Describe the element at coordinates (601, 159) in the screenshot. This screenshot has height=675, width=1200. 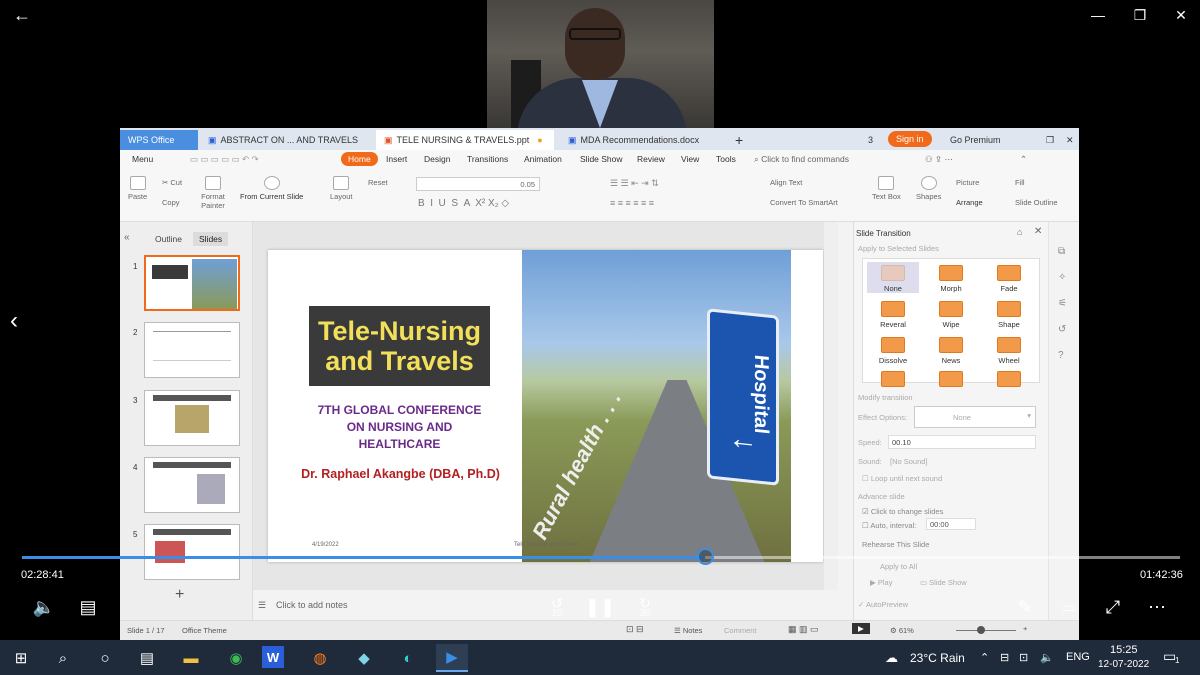
I see `menu-slide-show: Slide Show` at that location.